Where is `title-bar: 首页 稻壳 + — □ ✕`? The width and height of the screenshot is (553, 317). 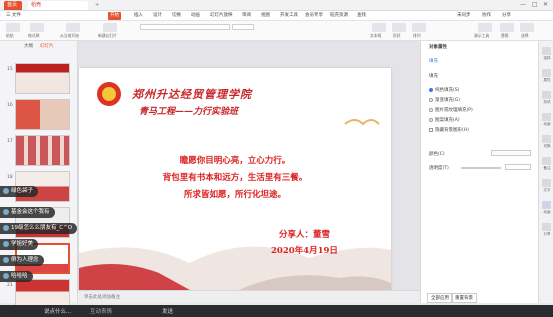 title-bar: 首页 稻壳 + — □ ✕ is located at coordinates (276, 5).